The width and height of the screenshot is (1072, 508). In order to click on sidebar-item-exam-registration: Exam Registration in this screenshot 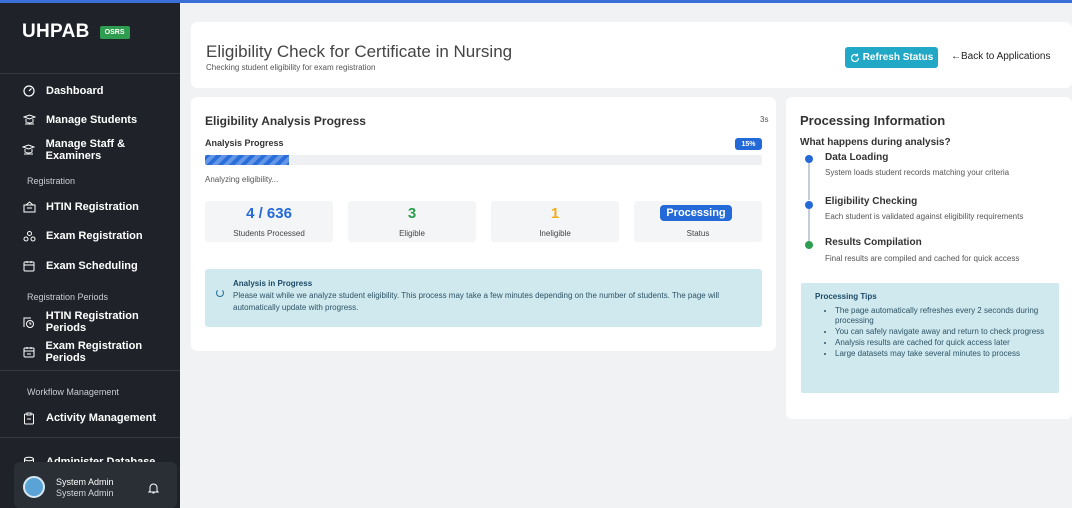, I will do `click(82, 236)`.